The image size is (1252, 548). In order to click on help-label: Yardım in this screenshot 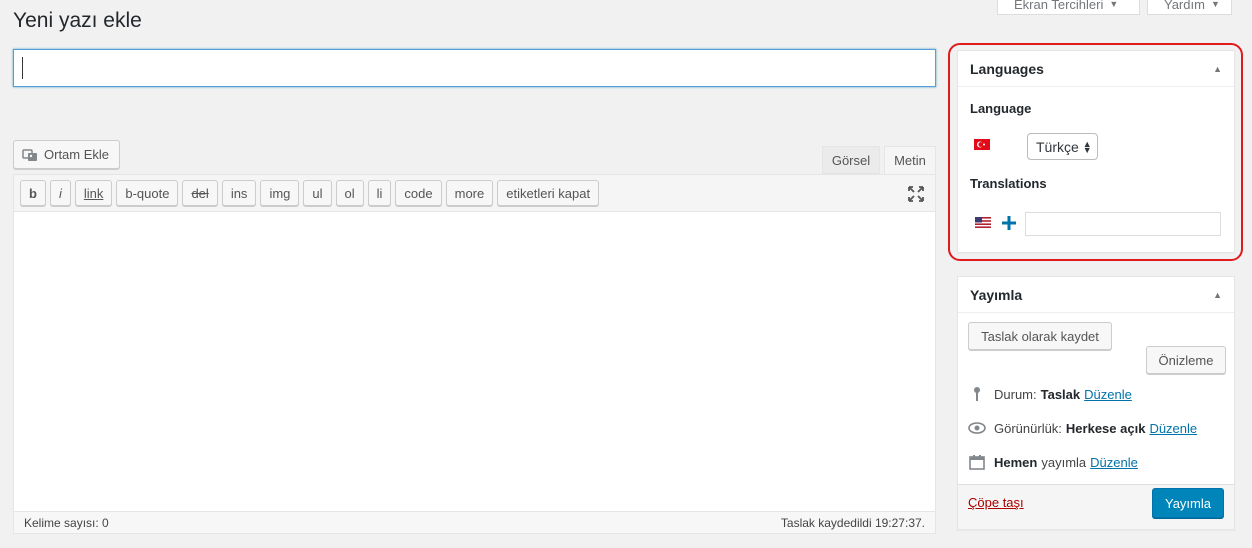, I will do `click(1184, 6)`.